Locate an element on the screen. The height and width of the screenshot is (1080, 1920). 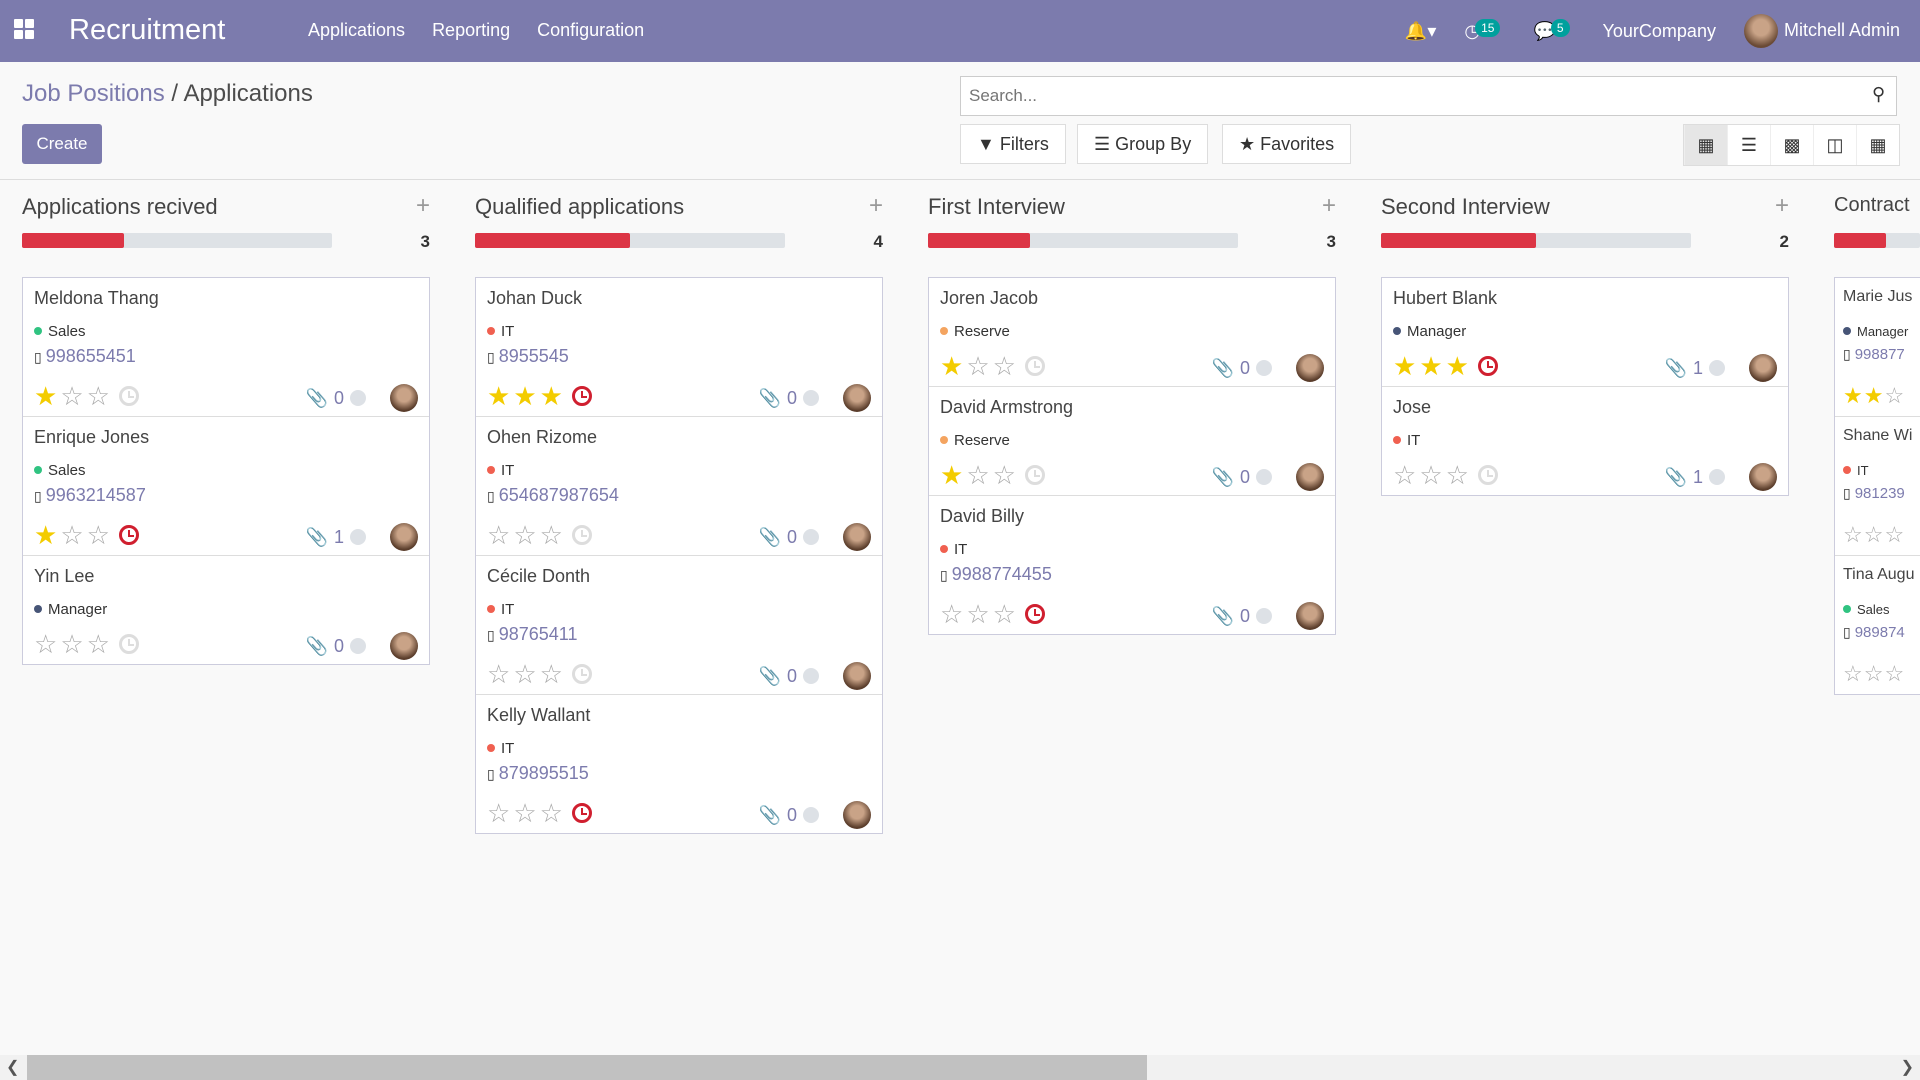
applicant-card: Johan Duck IT ▯ 8955545 ★ ★ ★ 📎 0 is located at coordinates (679, 347).